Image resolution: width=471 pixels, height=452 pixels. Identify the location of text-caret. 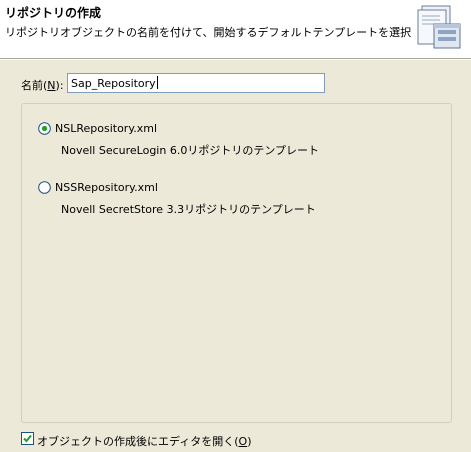
(157, 82).